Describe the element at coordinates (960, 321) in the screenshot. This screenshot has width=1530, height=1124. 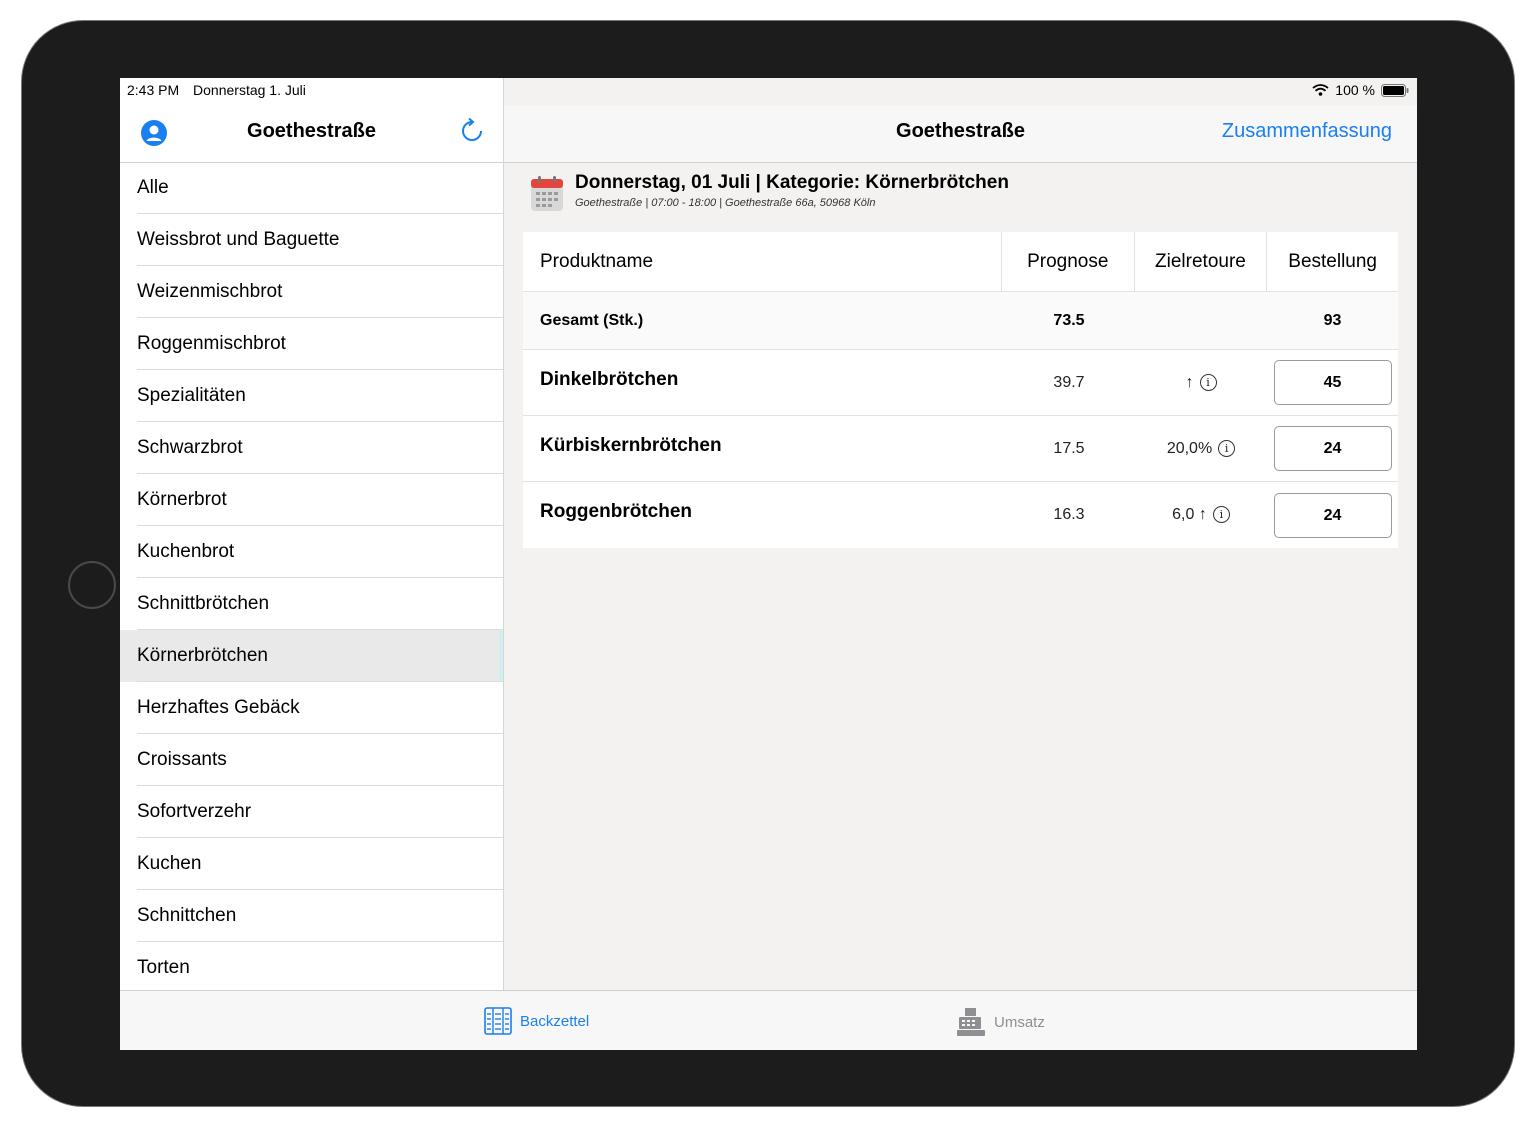
I see `table-total-row: Gesamt (Stk.) 73.5 93` at that location.